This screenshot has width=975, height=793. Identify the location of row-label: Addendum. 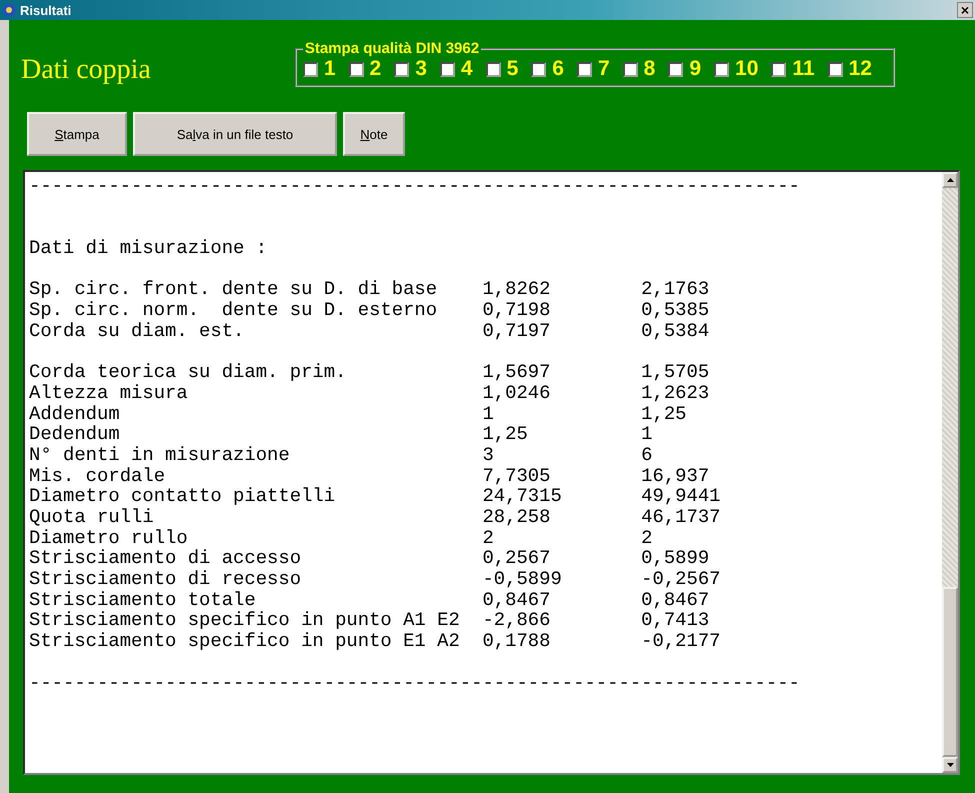
(74, 413).